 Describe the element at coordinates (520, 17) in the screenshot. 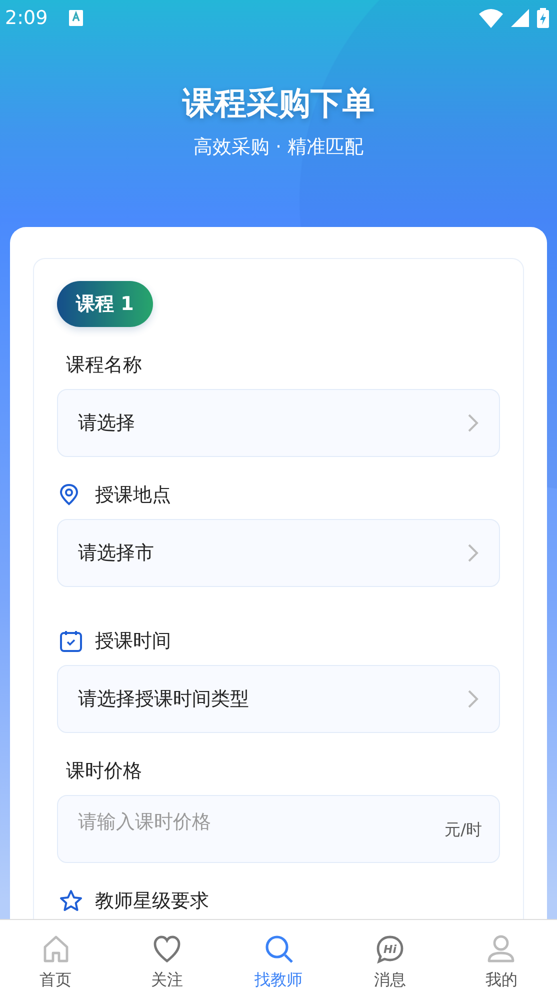

I see `signal-icon` at that location.